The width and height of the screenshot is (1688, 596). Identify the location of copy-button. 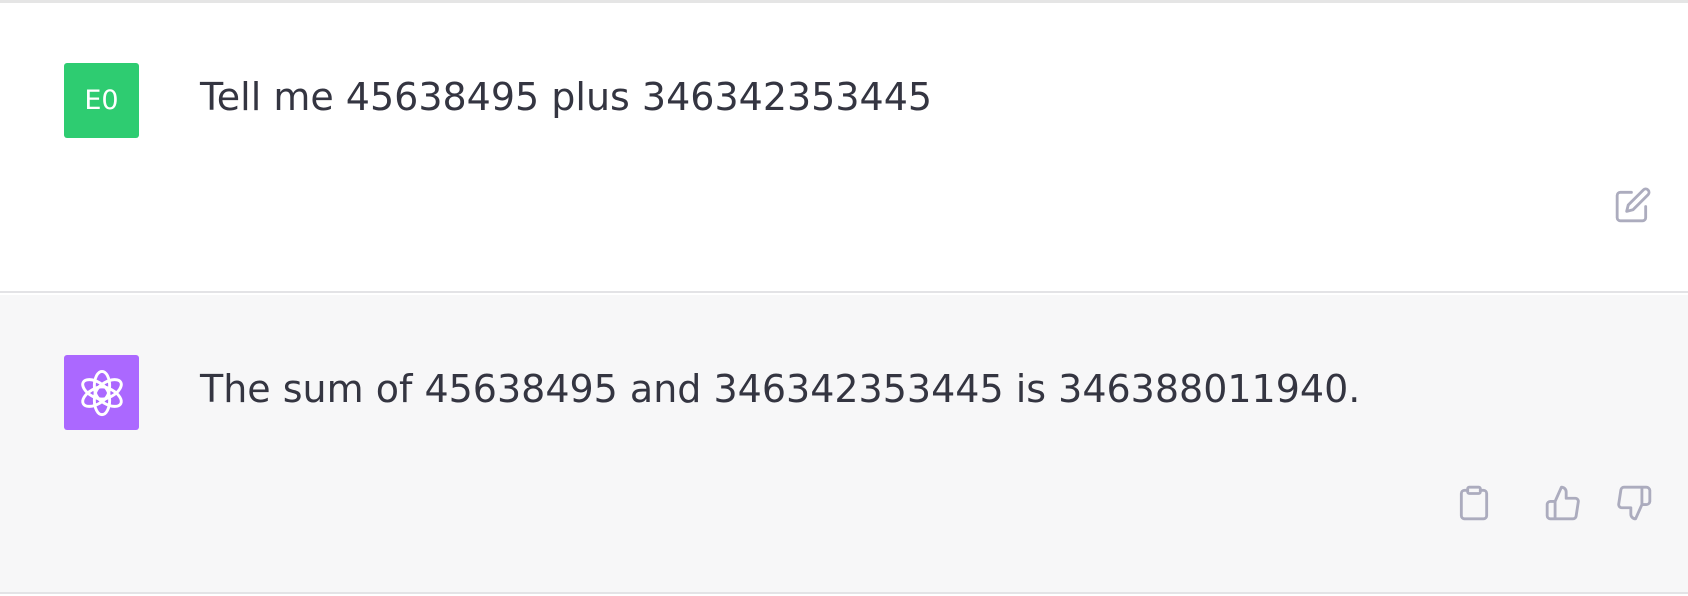
(1474, 503).